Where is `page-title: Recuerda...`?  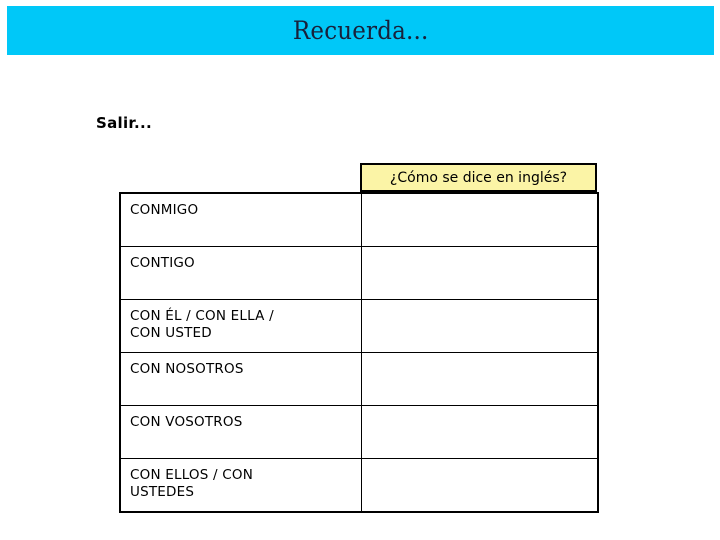 page-title: Recuerda... is located at coordinates (360, 30).